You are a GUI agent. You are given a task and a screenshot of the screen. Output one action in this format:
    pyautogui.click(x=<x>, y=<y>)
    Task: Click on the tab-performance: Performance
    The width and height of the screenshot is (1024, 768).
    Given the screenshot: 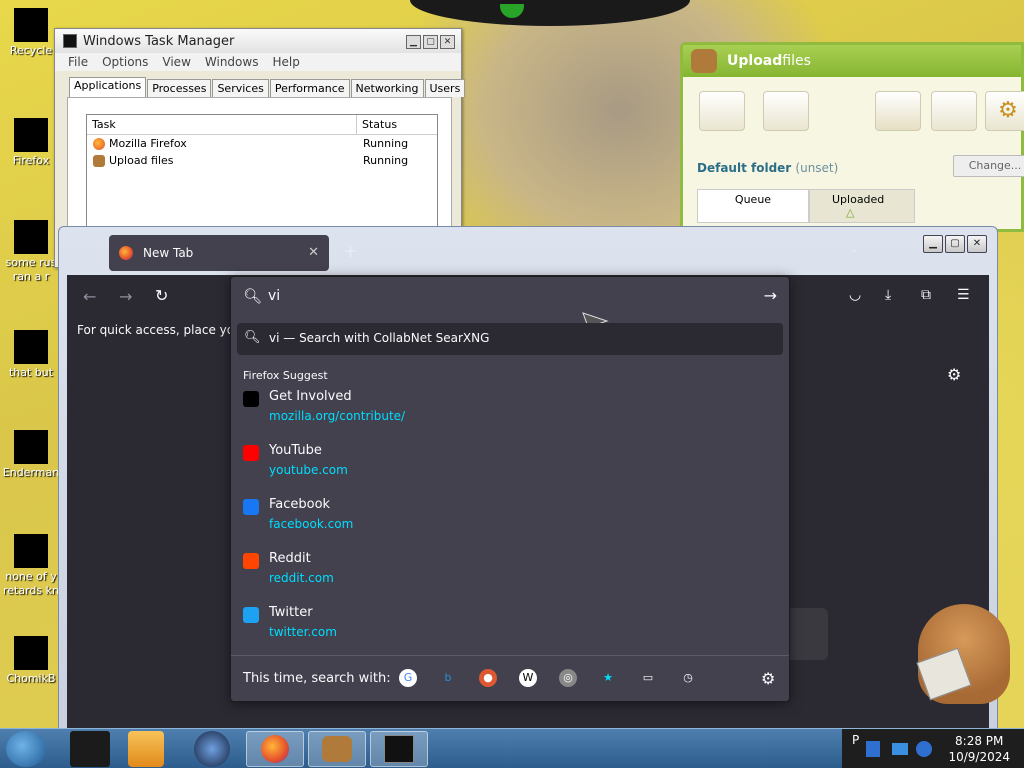 What is the action you would take?
    pyautogui.click(x=309, y=88)
    